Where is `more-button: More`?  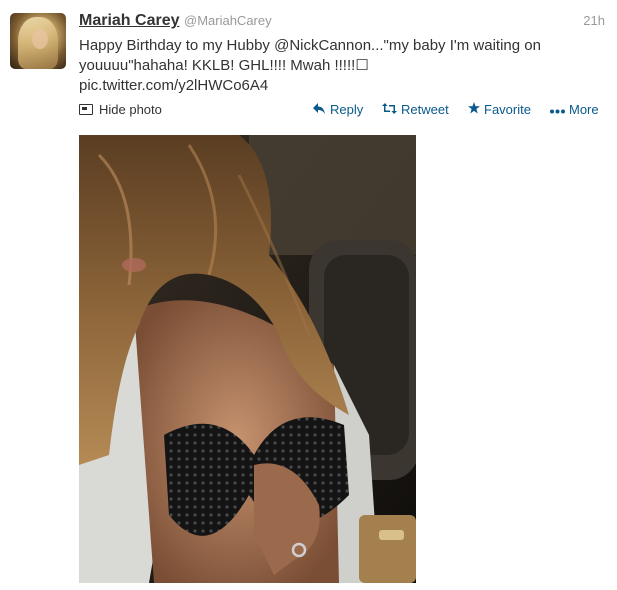
more-button: More is located at coordinates (574, 109).